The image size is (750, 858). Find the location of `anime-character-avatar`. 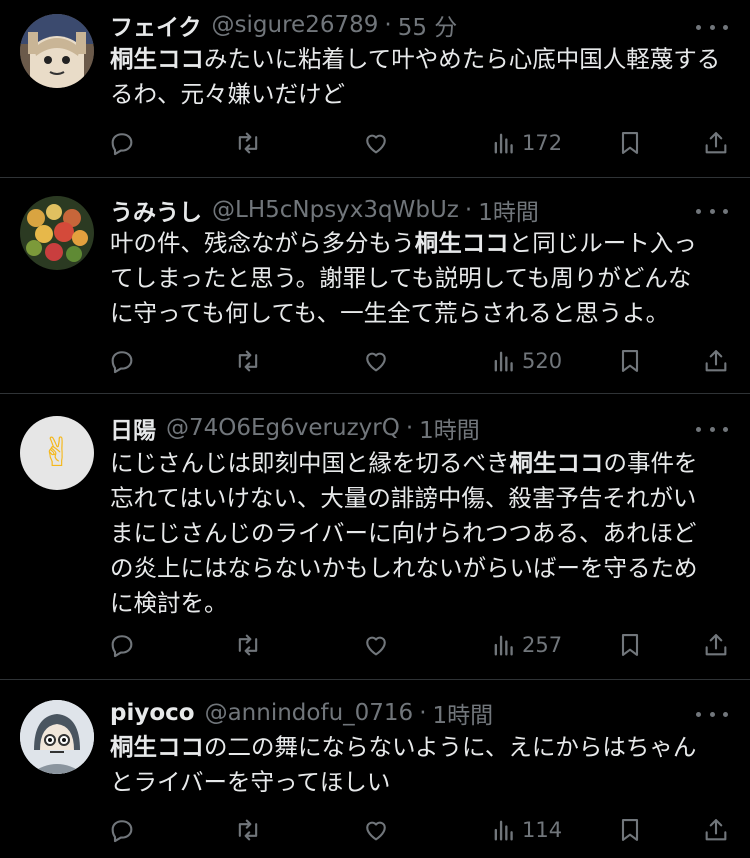

anime-character-avatar is located at coordinates (57, 51).